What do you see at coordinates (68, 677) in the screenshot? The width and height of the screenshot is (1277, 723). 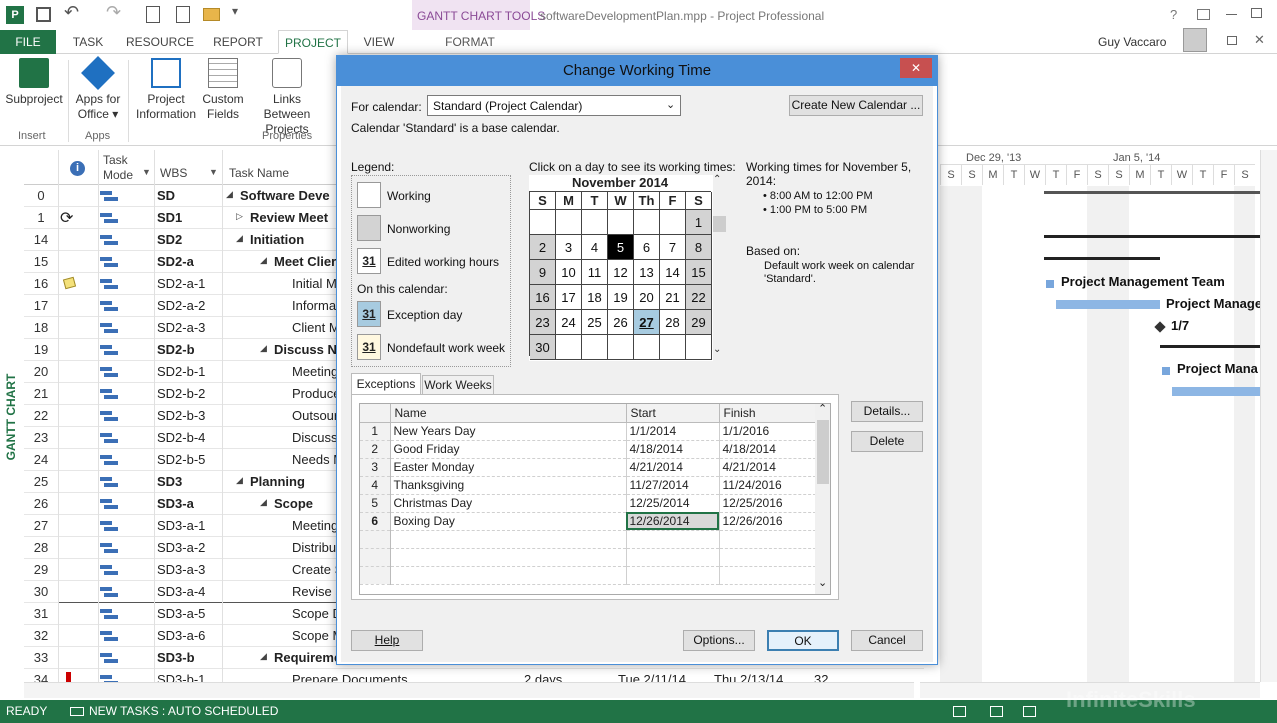 I see `flag-icon` at bounding box center [68, 677].